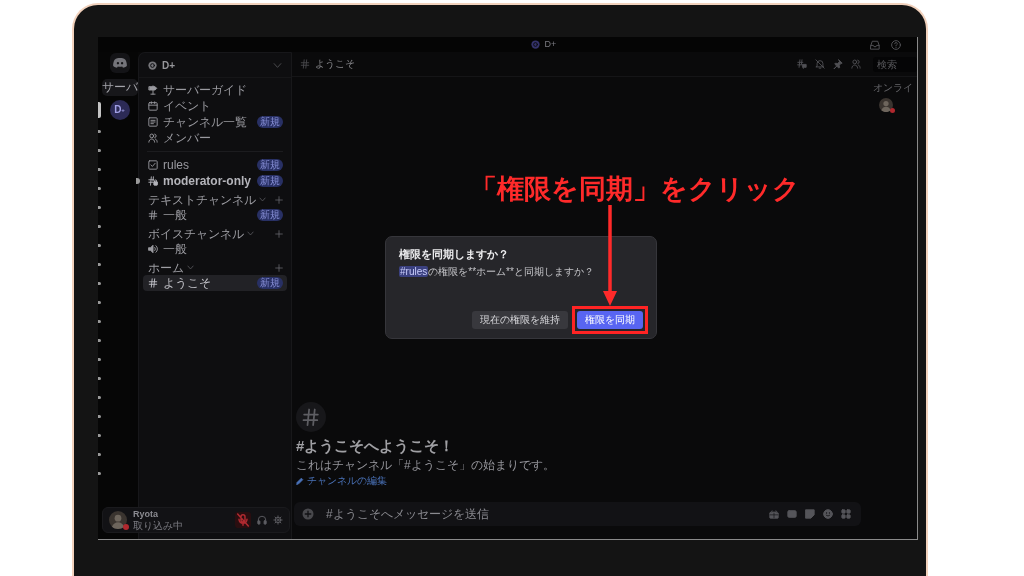 The image size is (1024, 576). I want to click on inbox-icon, so click(875, 44).